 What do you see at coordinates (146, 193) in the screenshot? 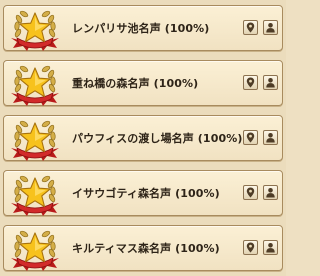
I see `achievement-label: イサウゴティ森名声 (100%)` at bounding box center [146, 193].